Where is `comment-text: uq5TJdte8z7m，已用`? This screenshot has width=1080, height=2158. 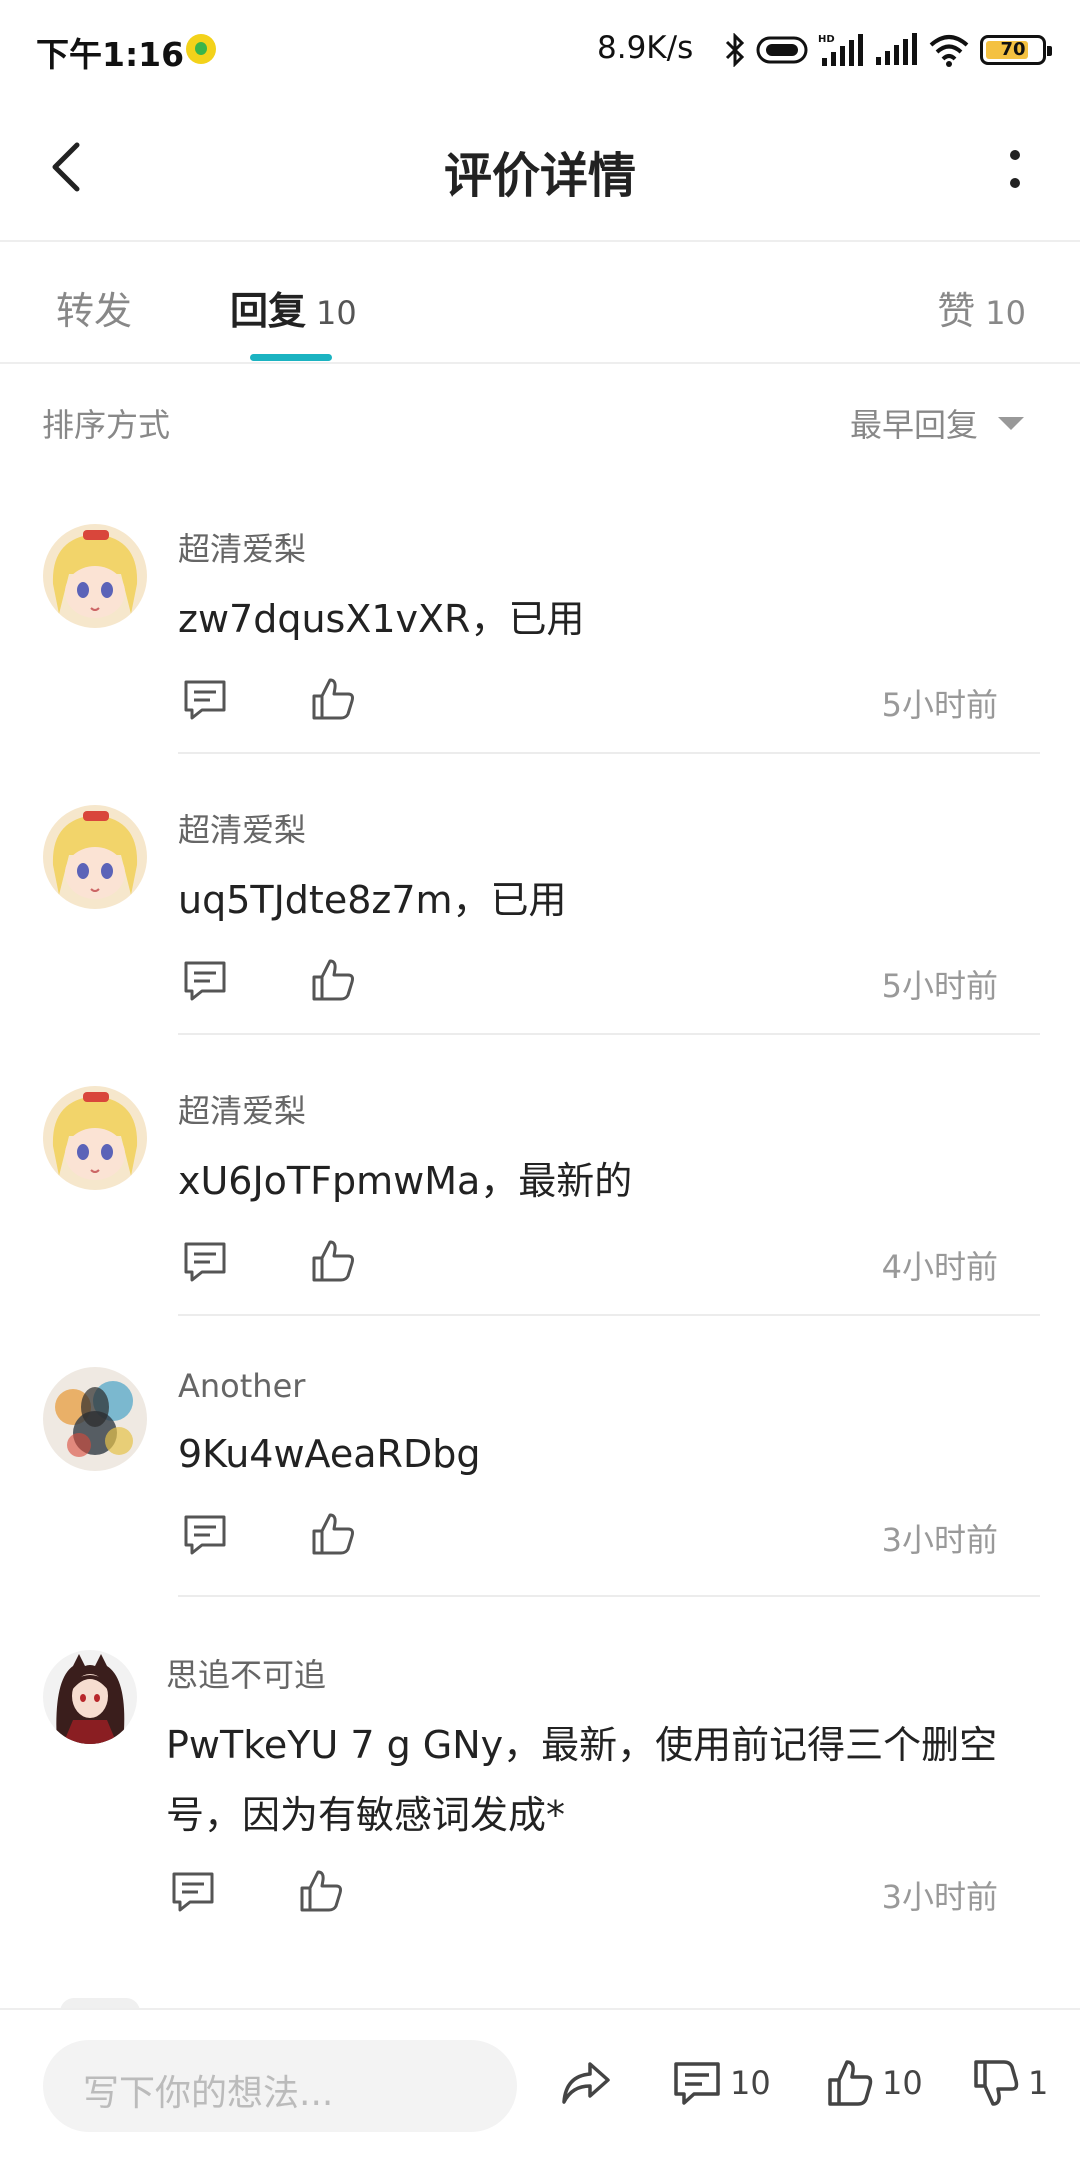
comment-text: uq5TJdte8z7m，已用 is located at coordinates (372, 900).